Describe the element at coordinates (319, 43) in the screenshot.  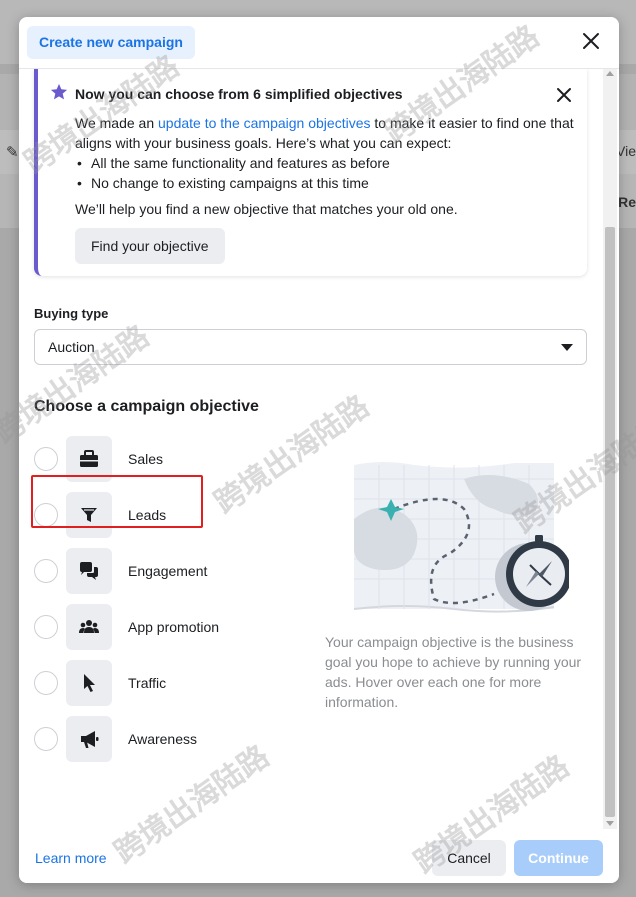
I see `modal-header: Create new campaign` at that location.